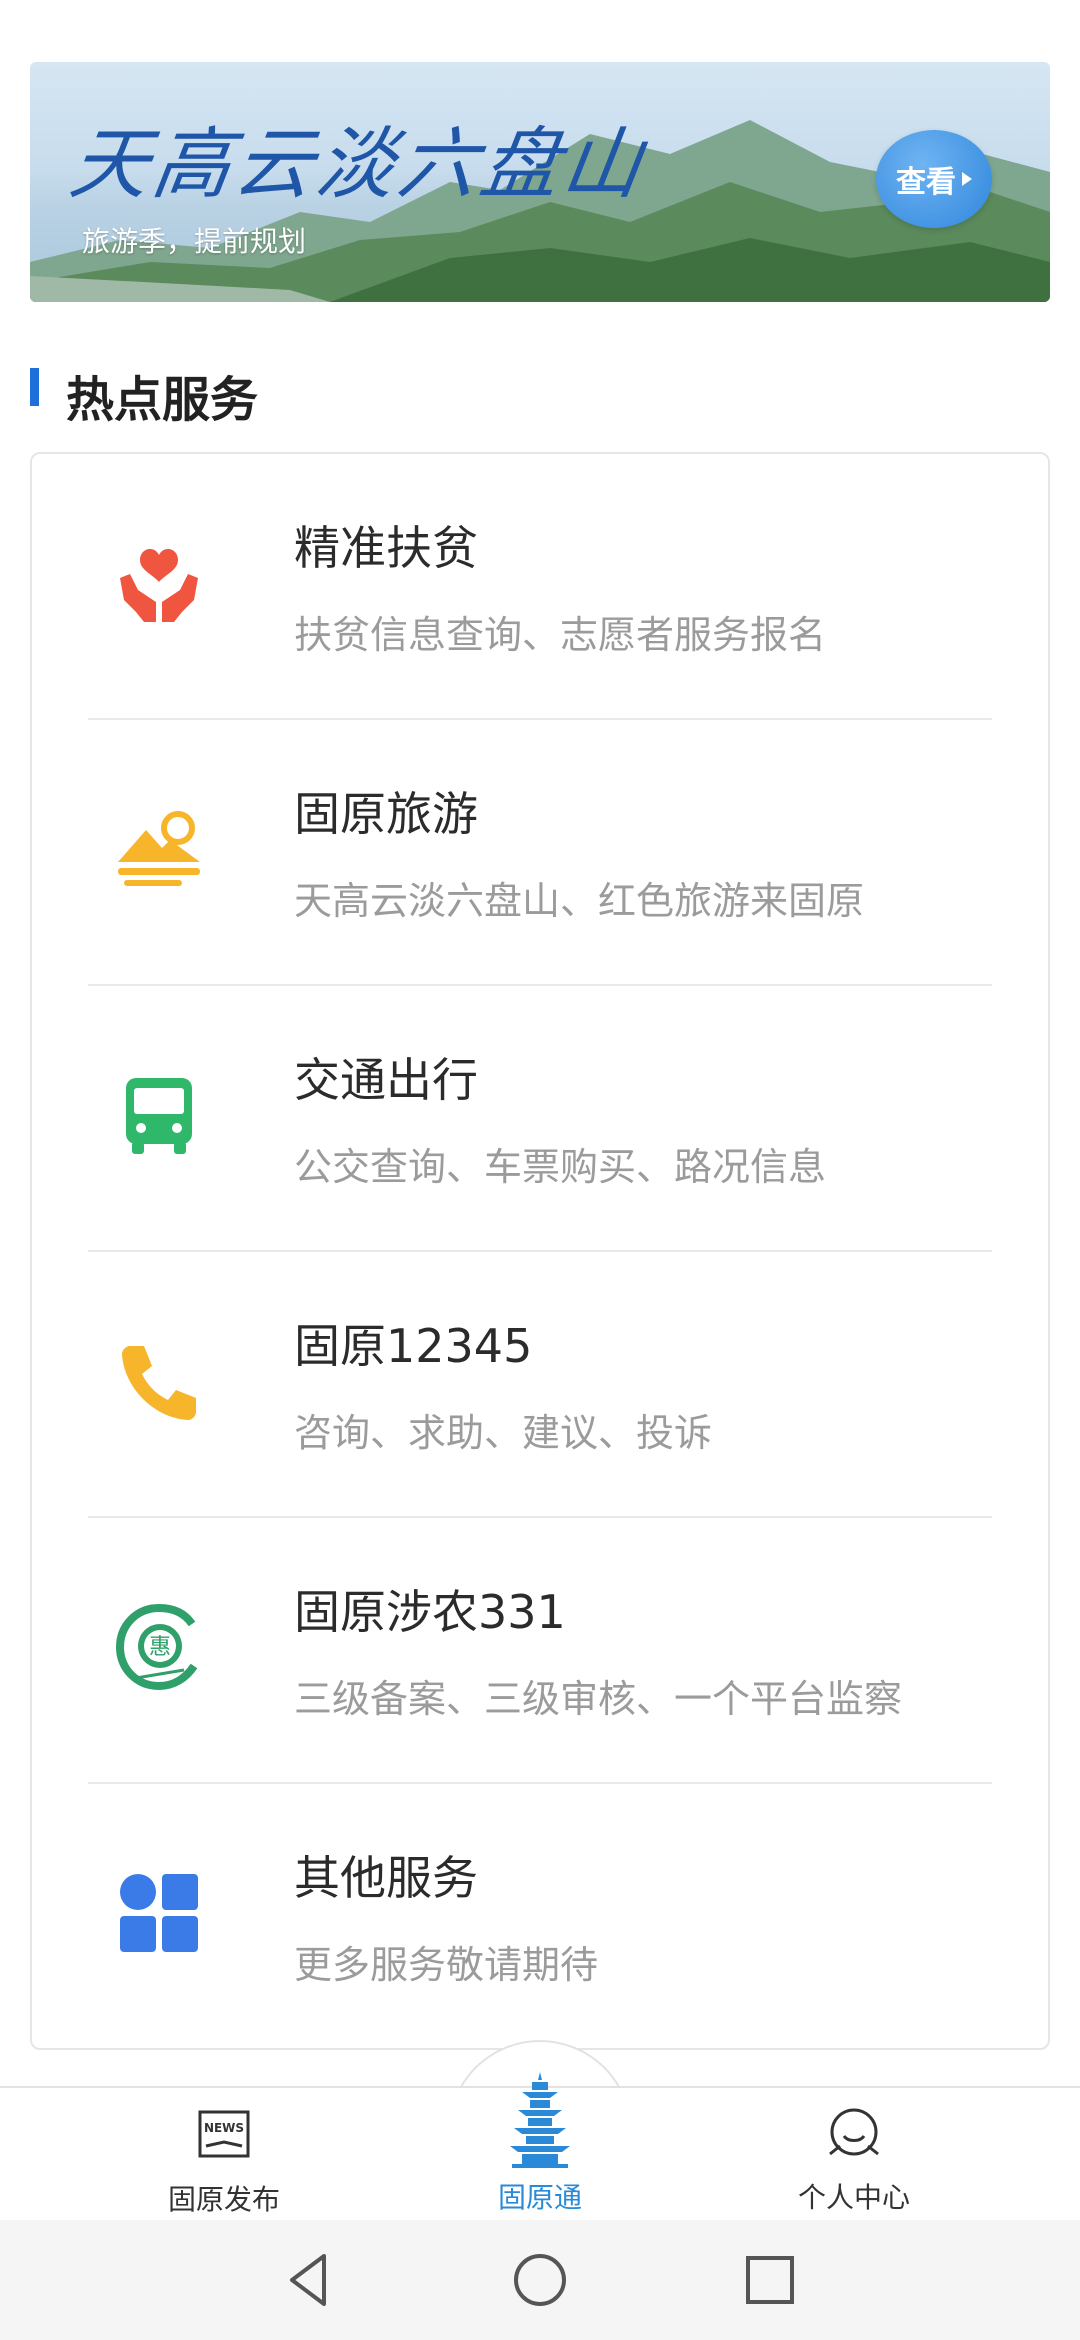  What do you see at coordinates (540, 1119) in the screenshot?
I see `service-item-transport: 交通出行 公交查询、车票购买、路况信息` at bounding box center [540, 1119].